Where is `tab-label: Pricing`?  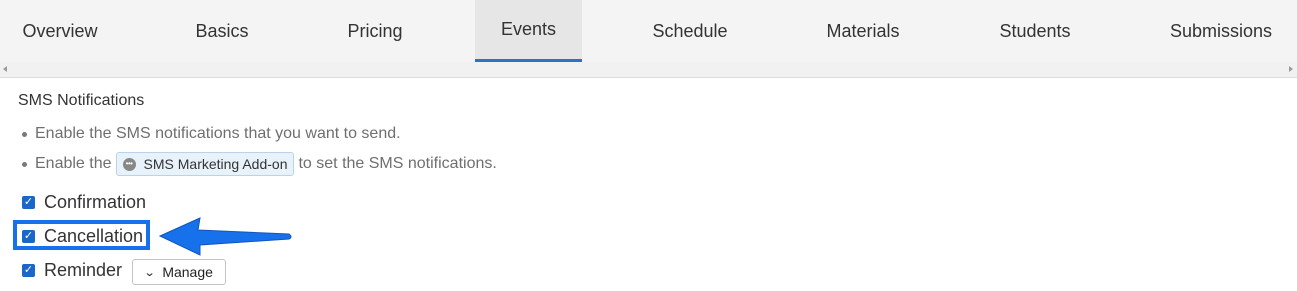 tab-label: Pricing is located at coordinates (375, 30).